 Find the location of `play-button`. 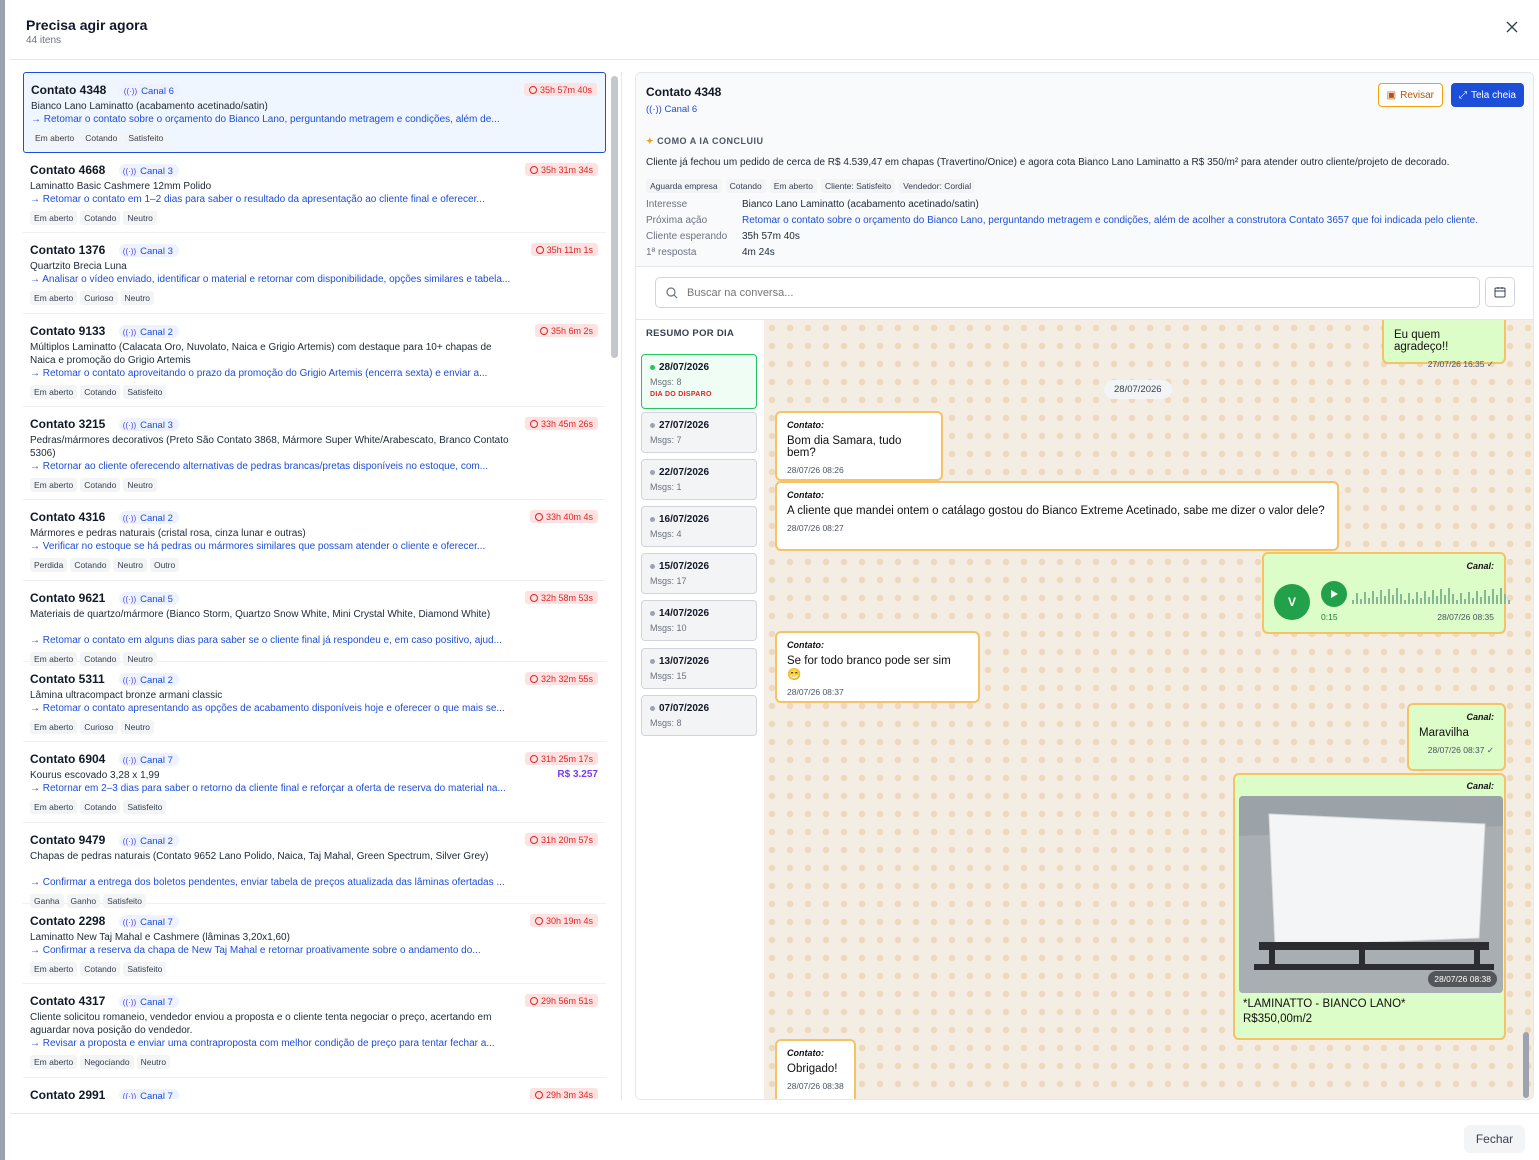

play-button is located at coordinates (1334, 594).